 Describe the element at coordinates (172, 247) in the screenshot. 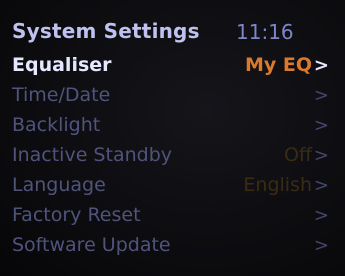

I see `menu-item-software-update: Software Update >` at that location.